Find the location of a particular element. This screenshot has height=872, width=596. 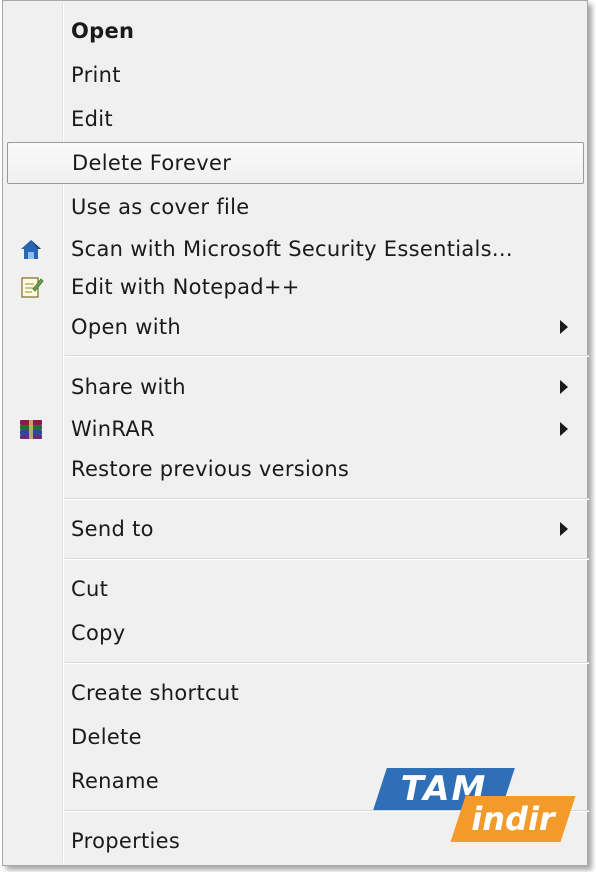

menu-item-label: Print is located at coordinates (96, 75).